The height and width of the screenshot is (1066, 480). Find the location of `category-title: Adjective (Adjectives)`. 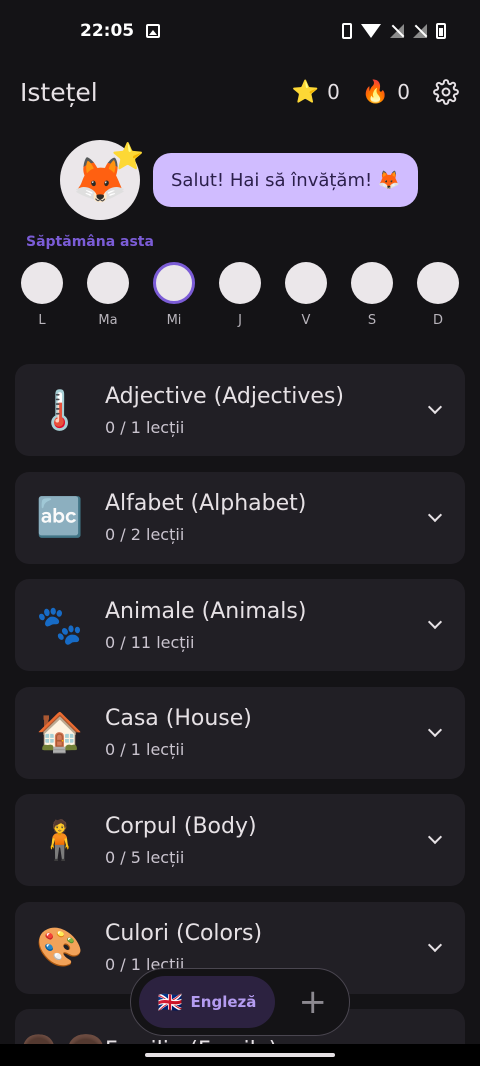

category-title: Adjective (Adjectives) is located at coordinates (224, 396).